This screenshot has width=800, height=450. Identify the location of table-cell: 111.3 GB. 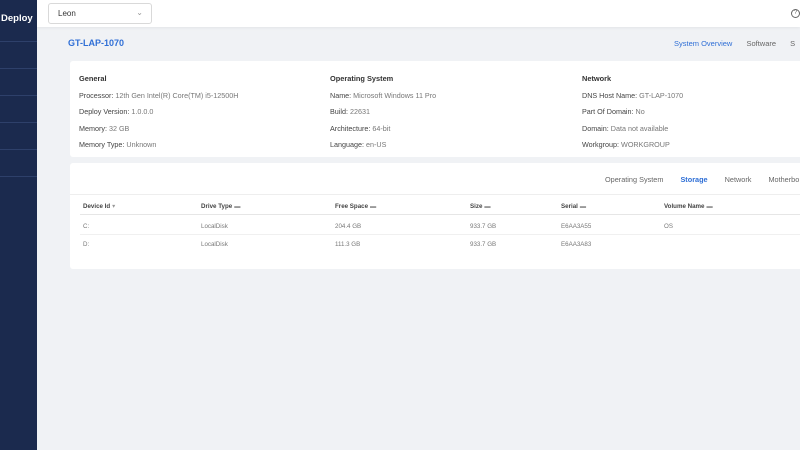
(348, 244).